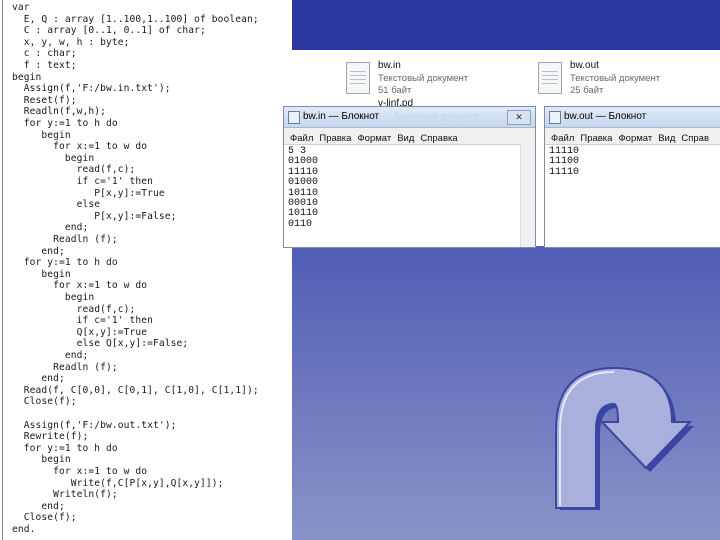 Image resolution: width=720 pixels, height=540 pixels. Describe the element at coordinates (135, 390) in the screenshot. I see `code-line: Read(f, C[0,0], C[0,1], C[1,0], C[1,1]);` at that location.